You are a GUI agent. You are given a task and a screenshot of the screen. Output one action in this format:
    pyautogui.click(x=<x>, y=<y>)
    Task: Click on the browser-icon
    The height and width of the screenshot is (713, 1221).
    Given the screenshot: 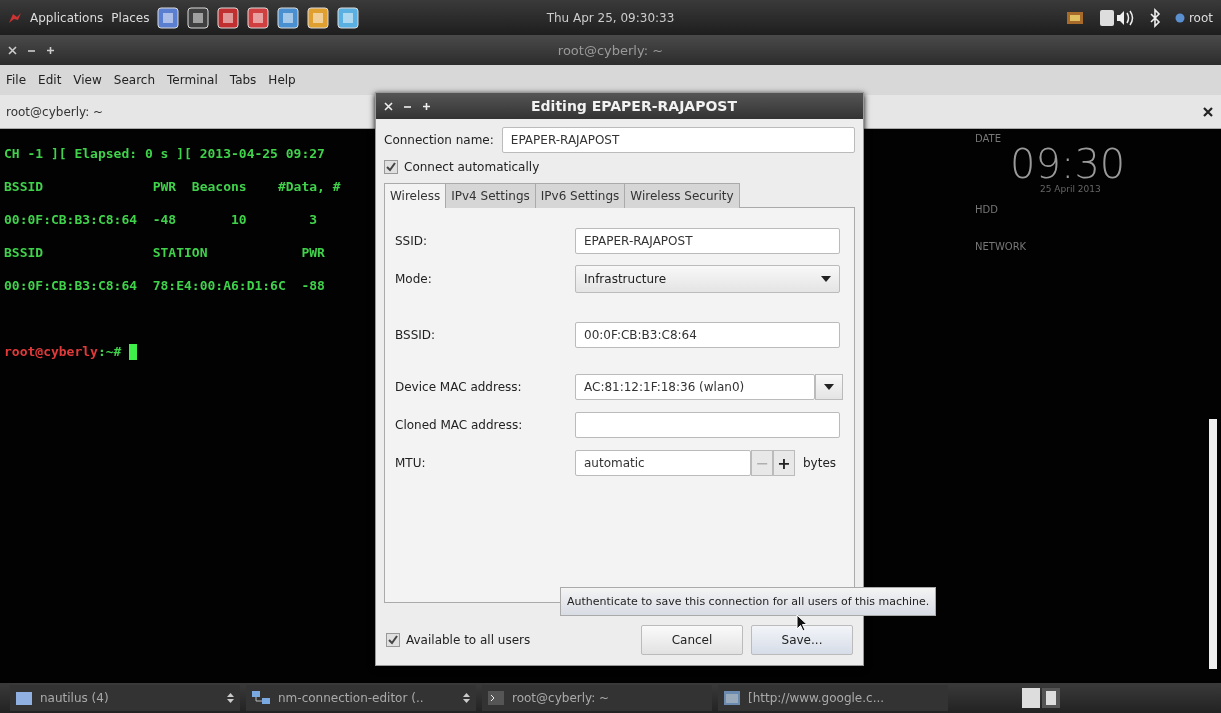 What is the action you would take?
    pyautogui.click(x=732, y=698)
    